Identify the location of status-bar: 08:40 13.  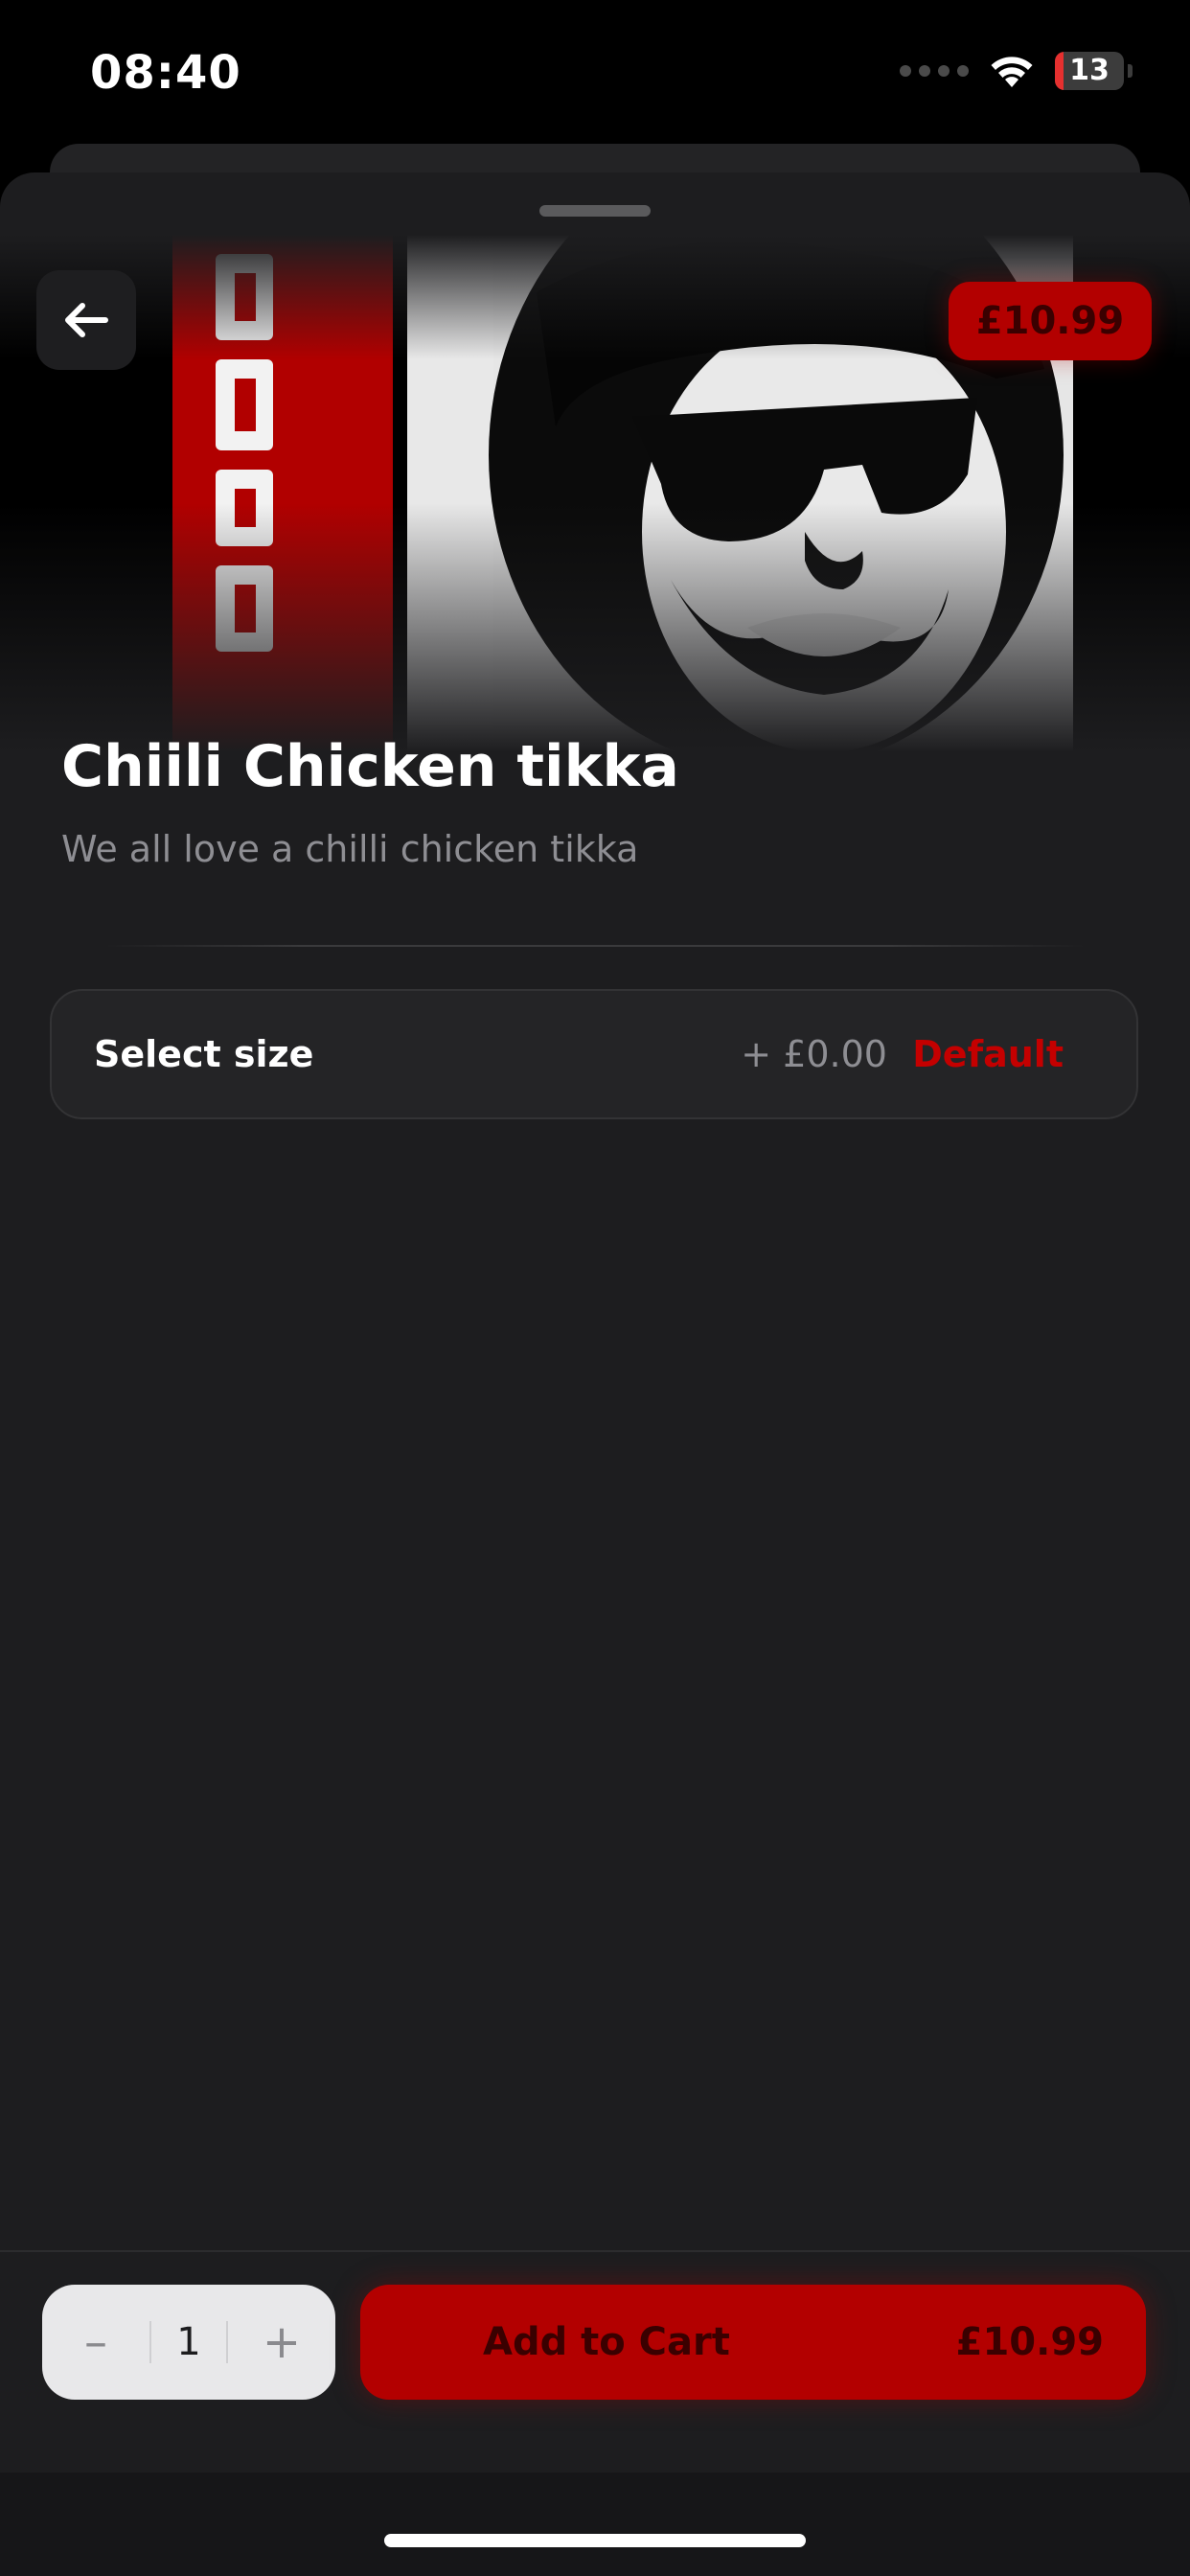
(595, 72).